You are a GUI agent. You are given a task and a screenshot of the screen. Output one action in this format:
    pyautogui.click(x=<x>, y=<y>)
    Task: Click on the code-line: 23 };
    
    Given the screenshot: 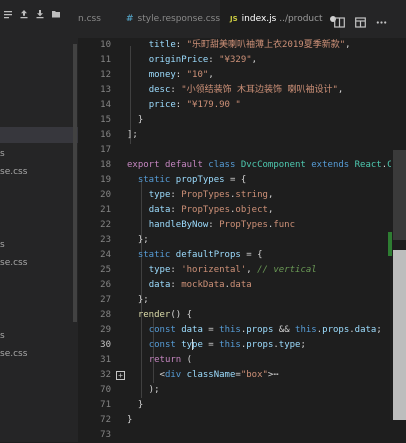 What is the action you would take?
    pyautogui.click(x=124, y=240)
    